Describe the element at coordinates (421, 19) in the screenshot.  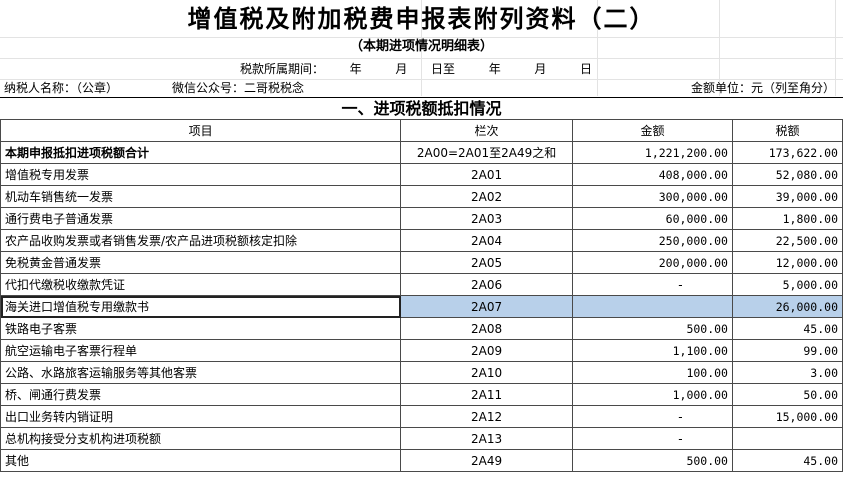
I see `page-title: 增值税及附加税费申报表附列资料（二）` at that location.